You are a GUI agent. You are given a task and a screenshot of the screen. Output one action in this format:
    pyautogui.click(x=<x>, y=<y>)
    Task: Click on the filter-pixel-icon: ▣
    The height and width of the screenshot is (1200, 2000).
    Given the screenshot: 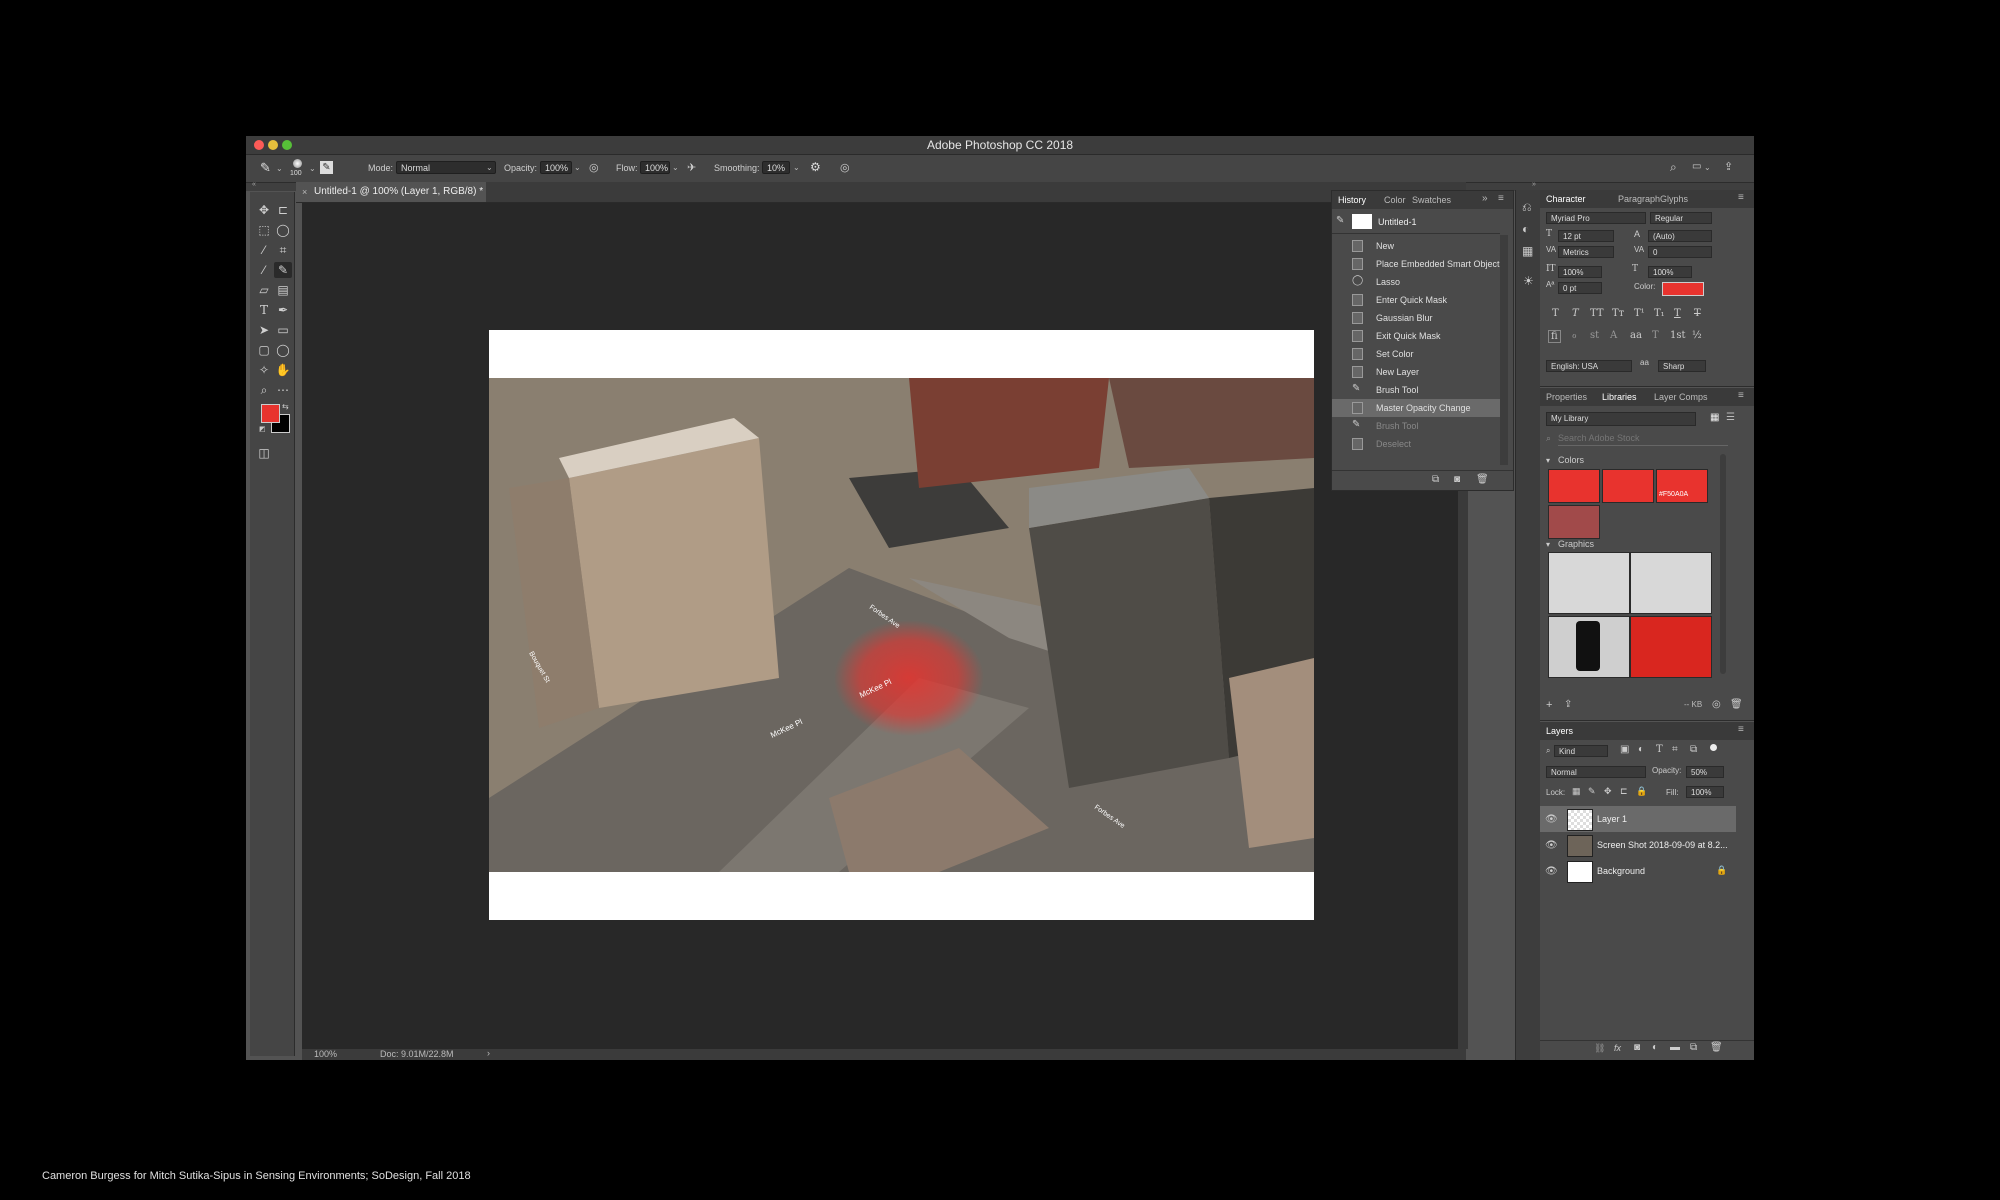 What is the action you would take?
    pyautogui.click(x=1624, y=749)
    